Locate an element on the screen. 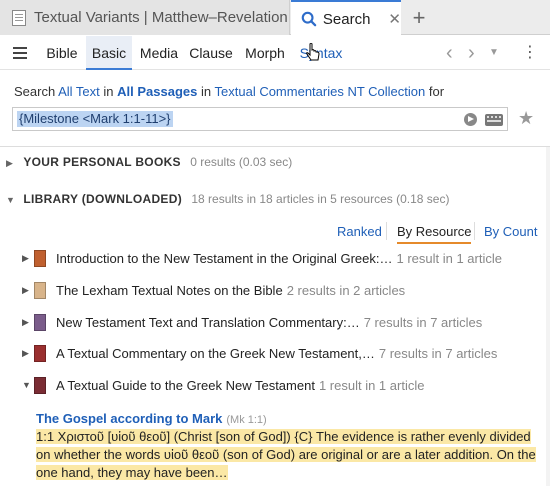  section-title: YOUR PERSONAL BOOKS is located at coordinates (102, 162).